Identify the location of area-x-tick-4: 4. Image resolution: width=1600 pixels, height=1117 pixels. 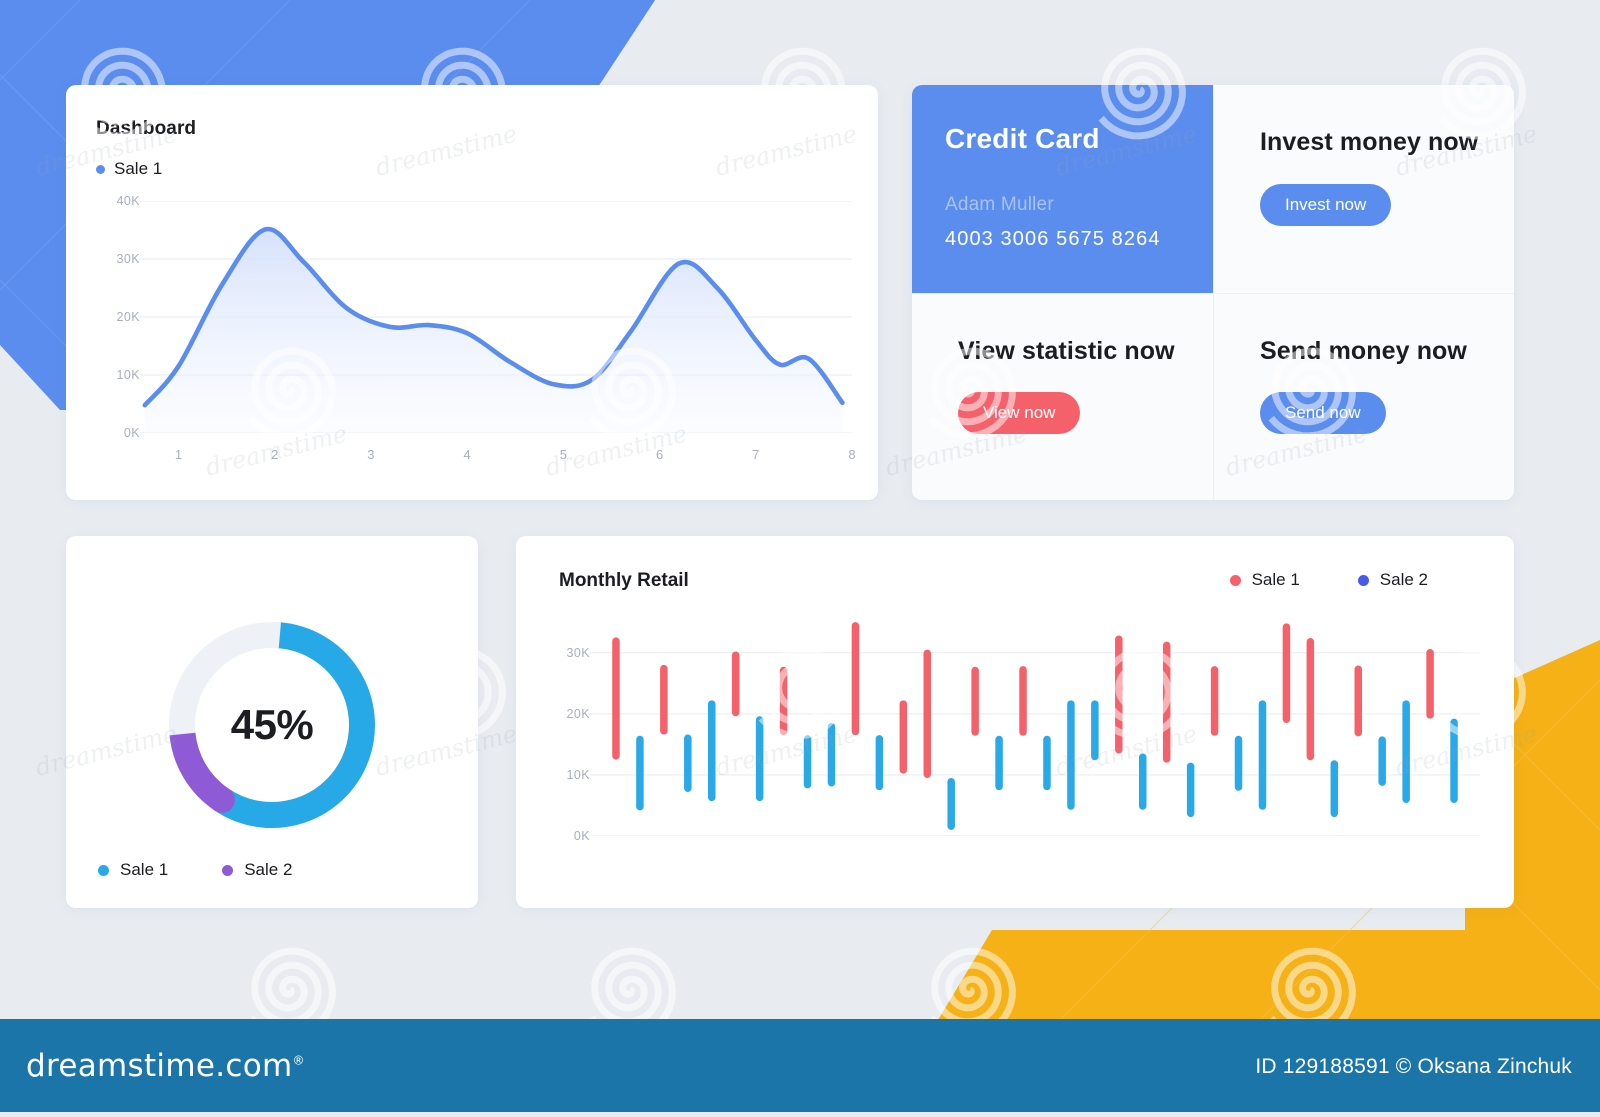
(467, 454).